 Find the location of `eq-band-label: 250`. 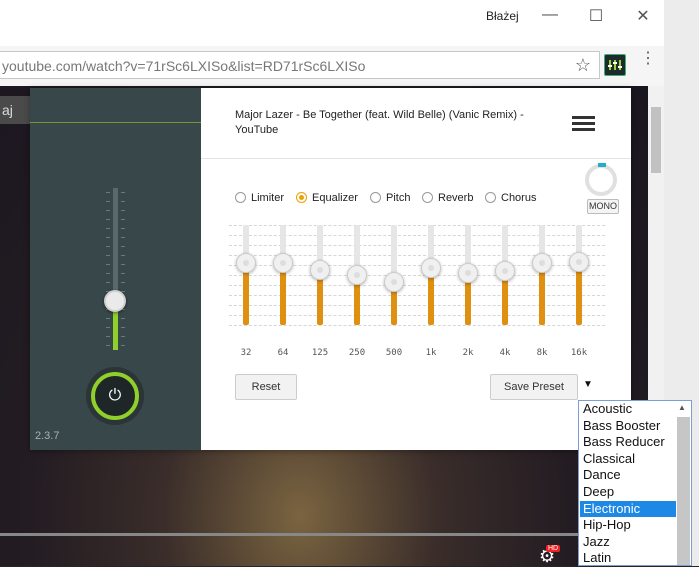

eq-band-label: 250 is located at coordinates (357, 353).